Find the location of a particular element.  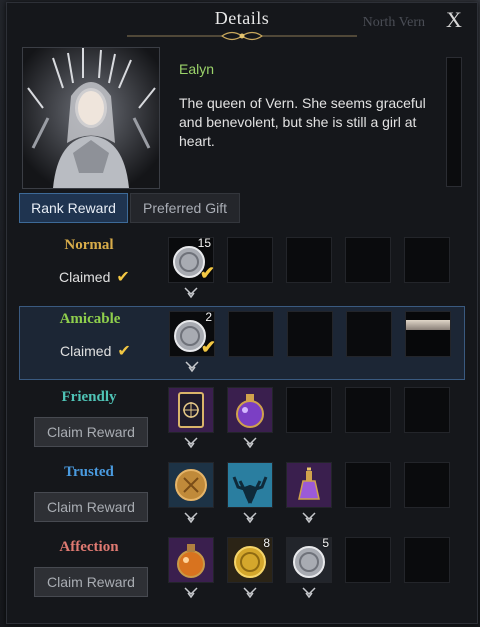

title-bar: Details North Vern X is located at coordinates (242, 23).